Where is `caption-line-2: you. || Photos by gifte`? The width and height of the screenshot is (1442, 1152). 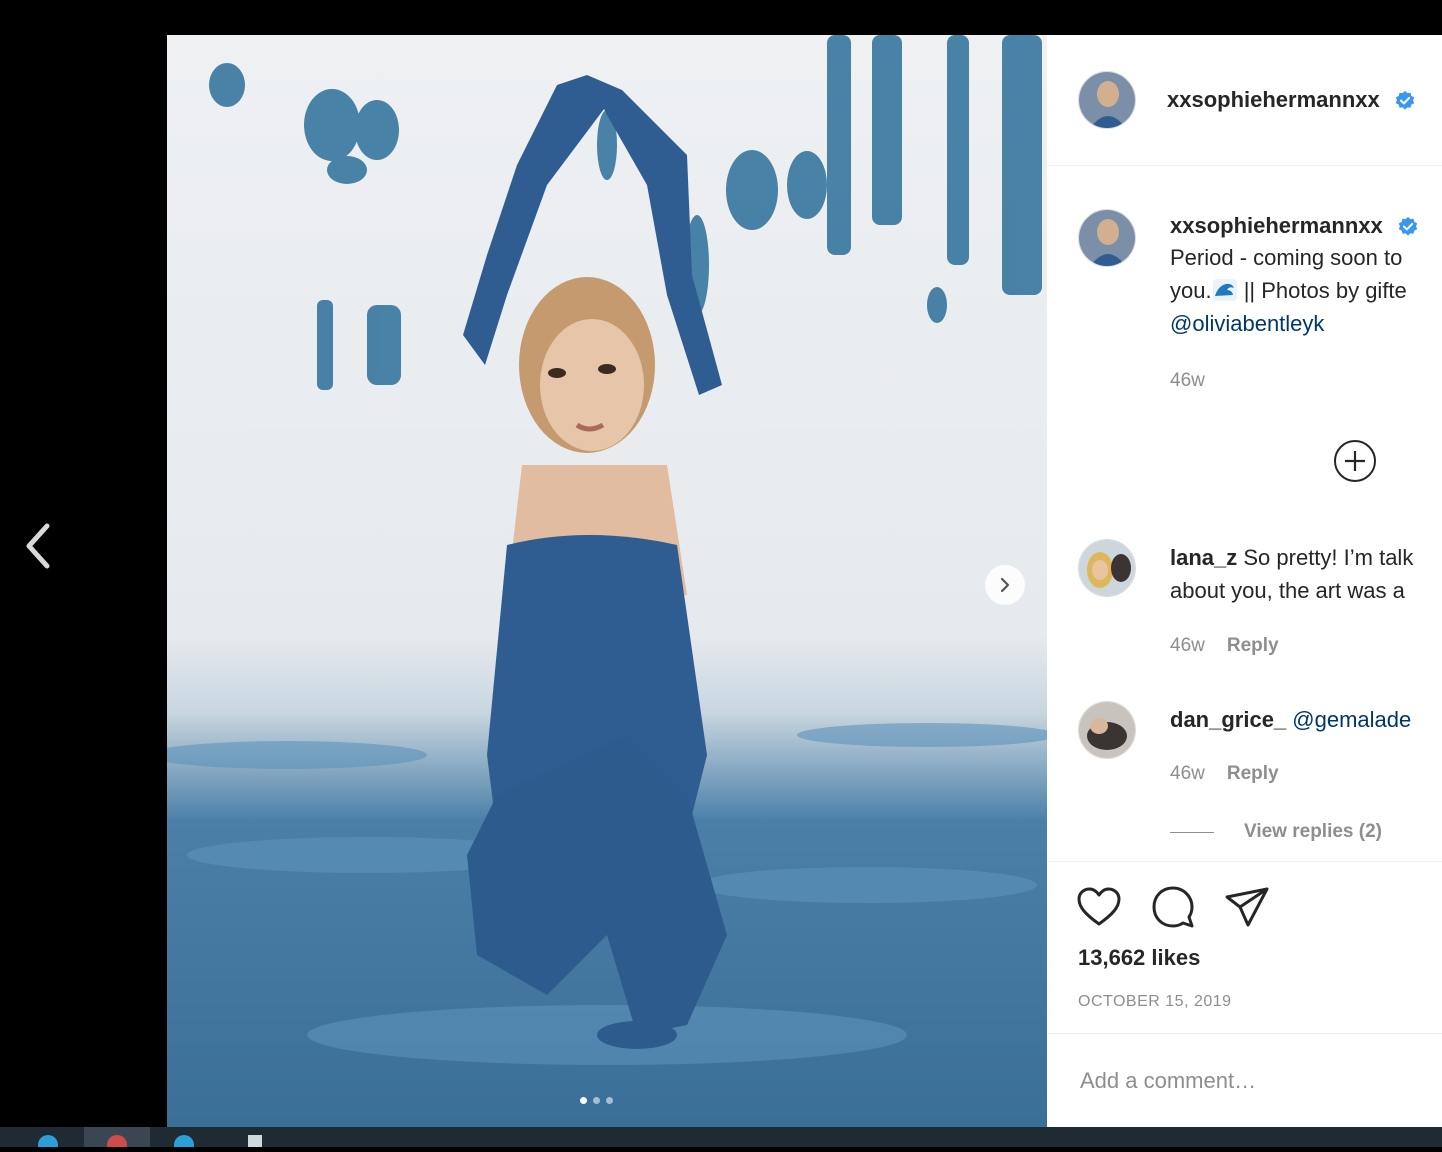 caption-line-2: you. || Photos by gifte is located at coordinates (1306, 290).